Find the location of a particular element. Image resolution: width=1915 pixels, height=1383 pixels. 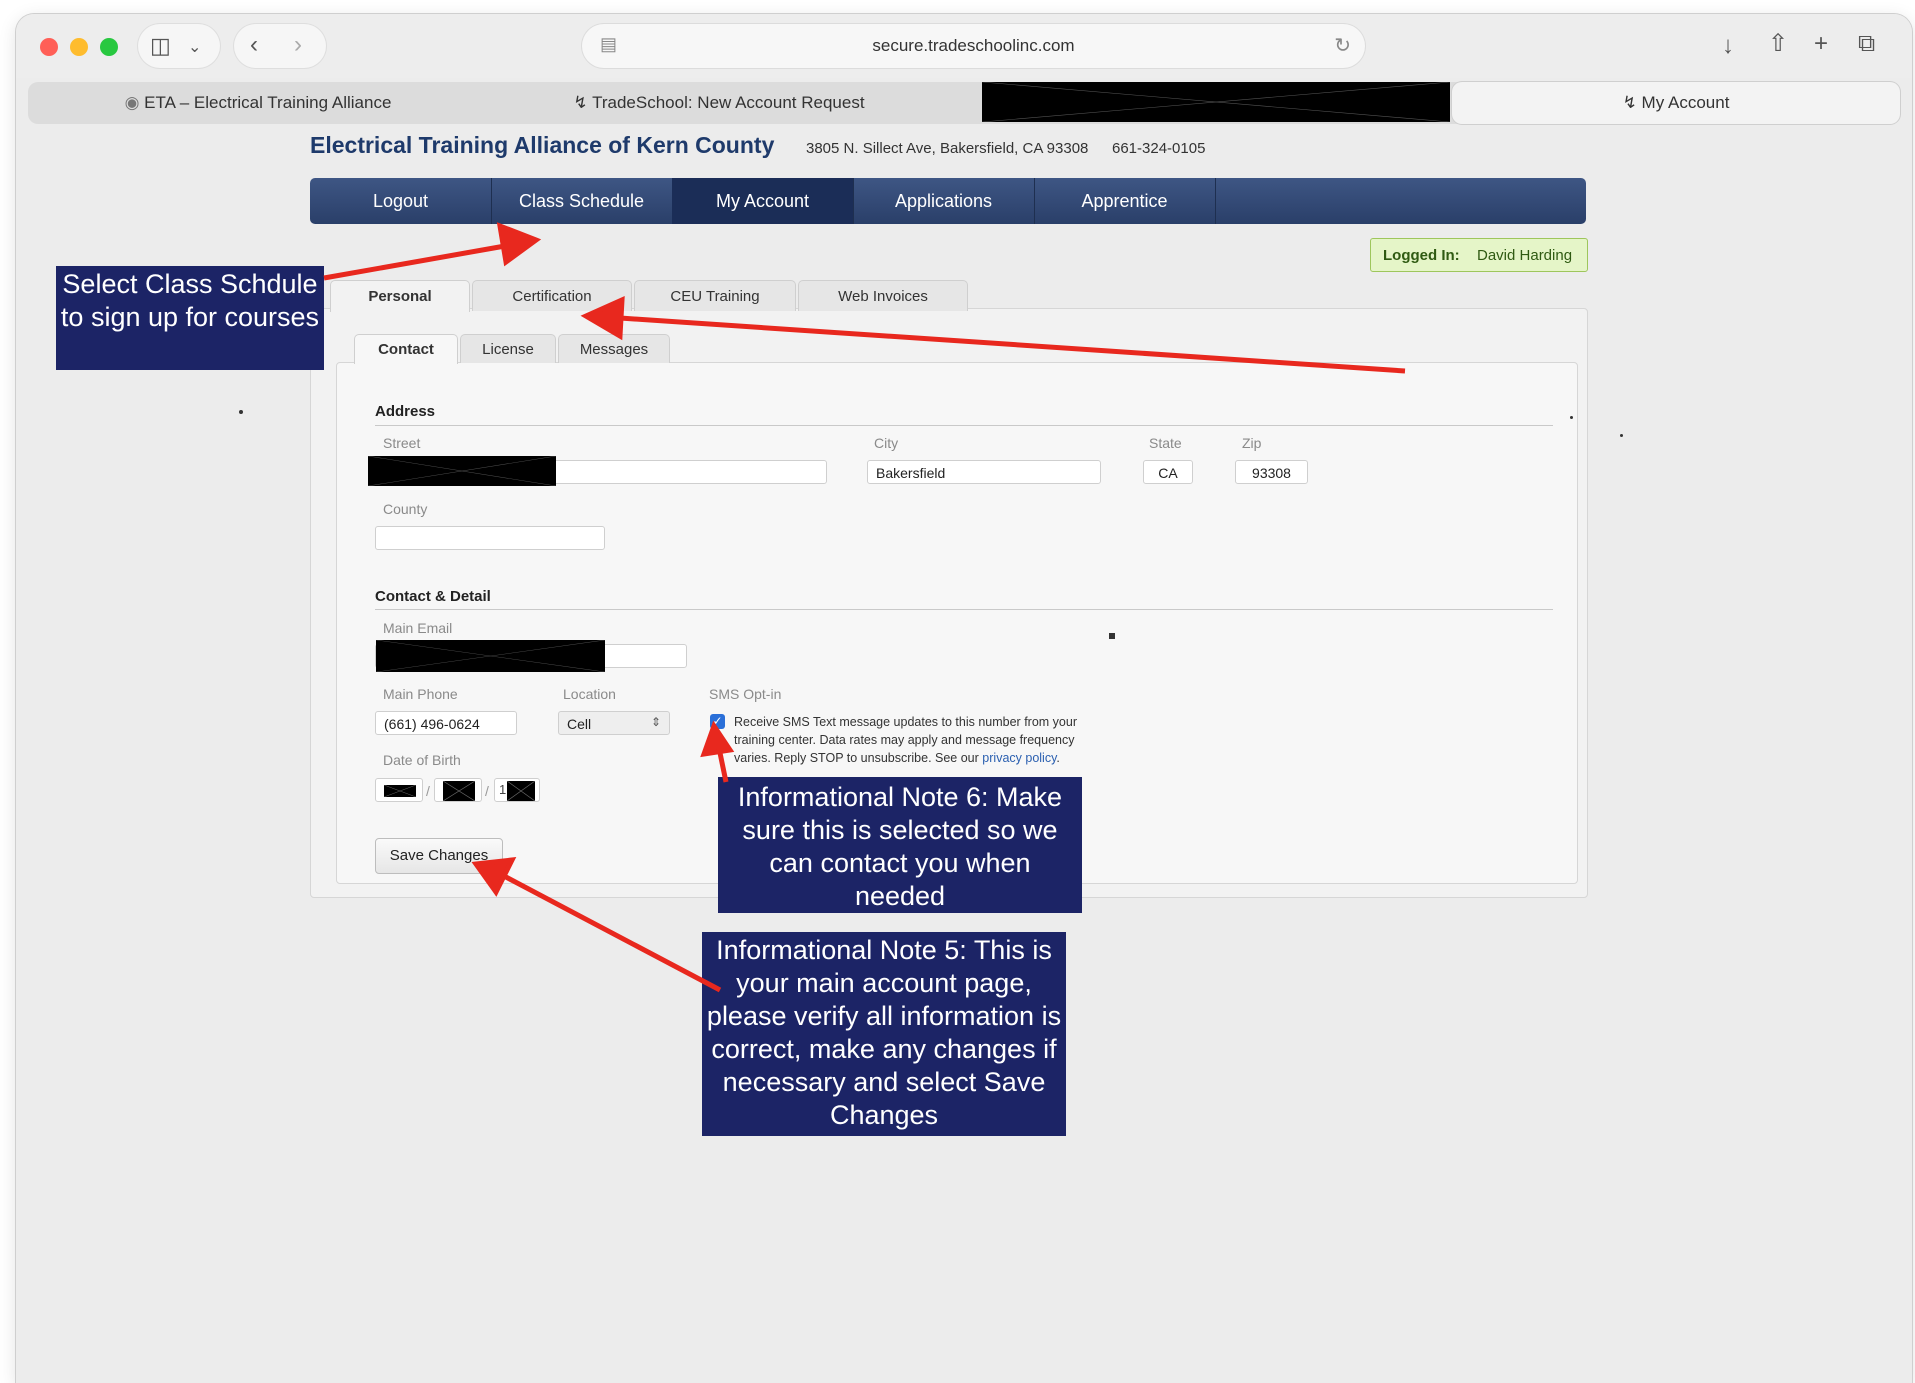

history-nav-group: ‹ › is located at coordinates (280, 46).